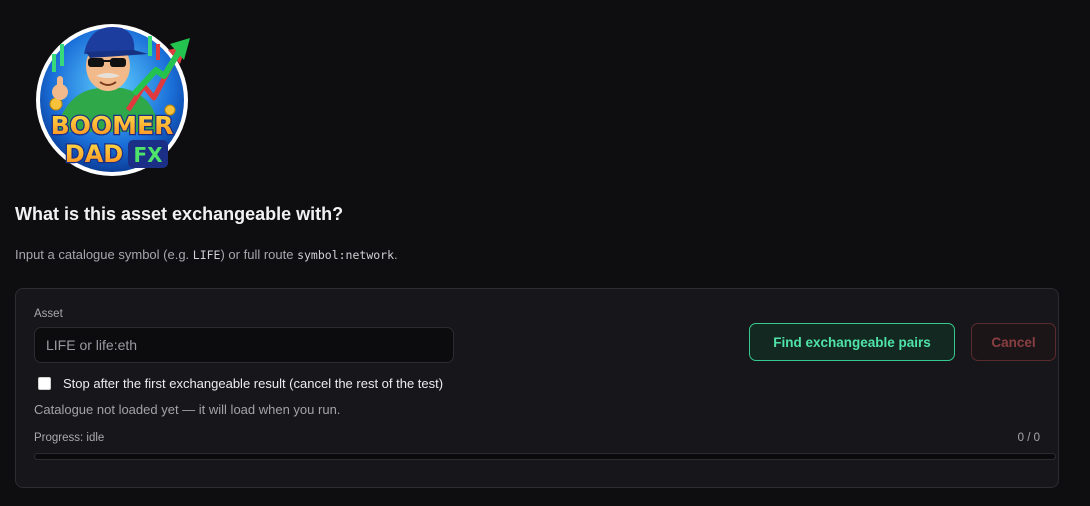 Image resolution: width=1090 pixels, height=506 pixels. Describe the element at coordinates (113, 100) in the screenshot. I see `logo-image: BOOMER DAD FX` at that location.